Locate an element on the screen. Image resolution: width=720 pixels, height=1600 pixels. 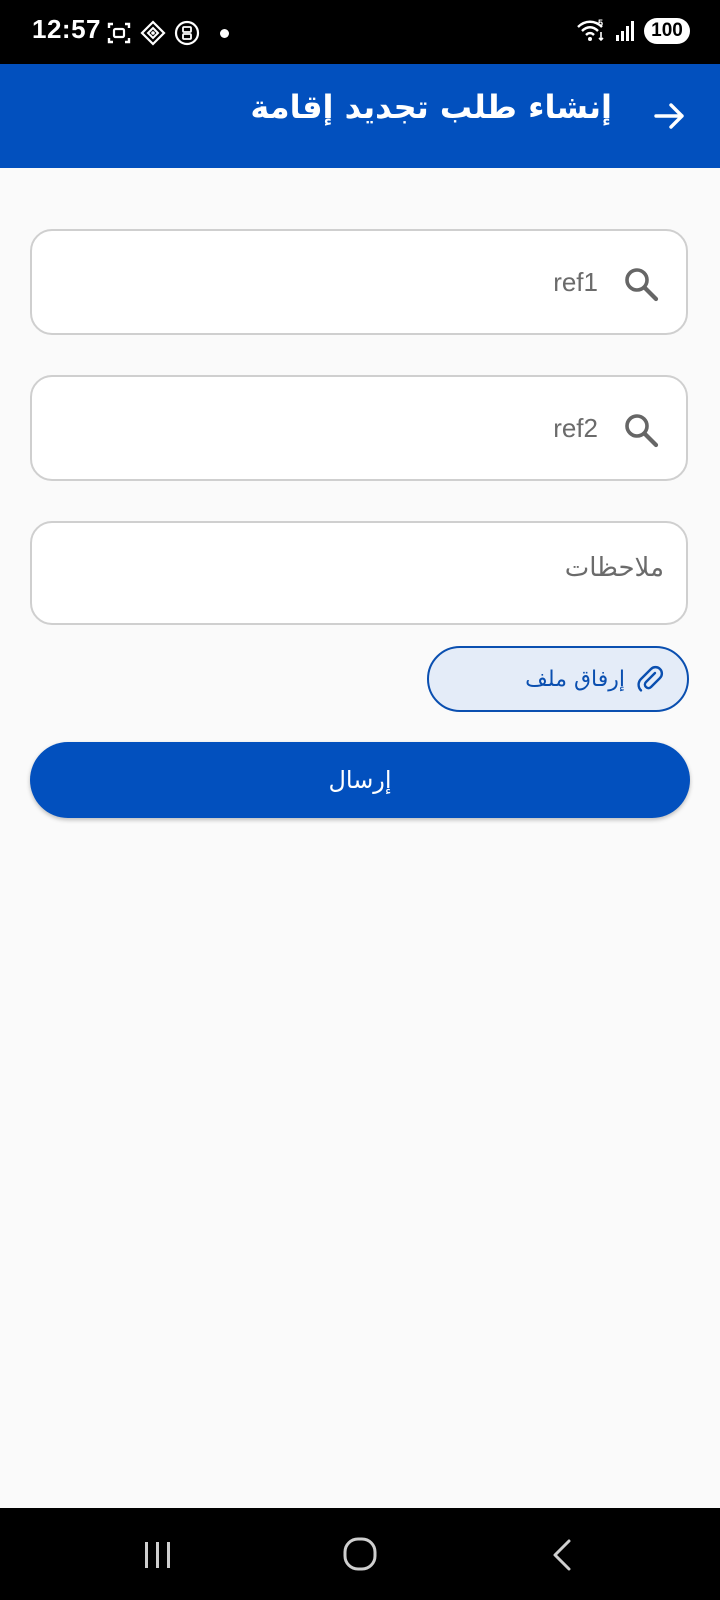
send-button: إرسال is located at coordinates (360, 780).